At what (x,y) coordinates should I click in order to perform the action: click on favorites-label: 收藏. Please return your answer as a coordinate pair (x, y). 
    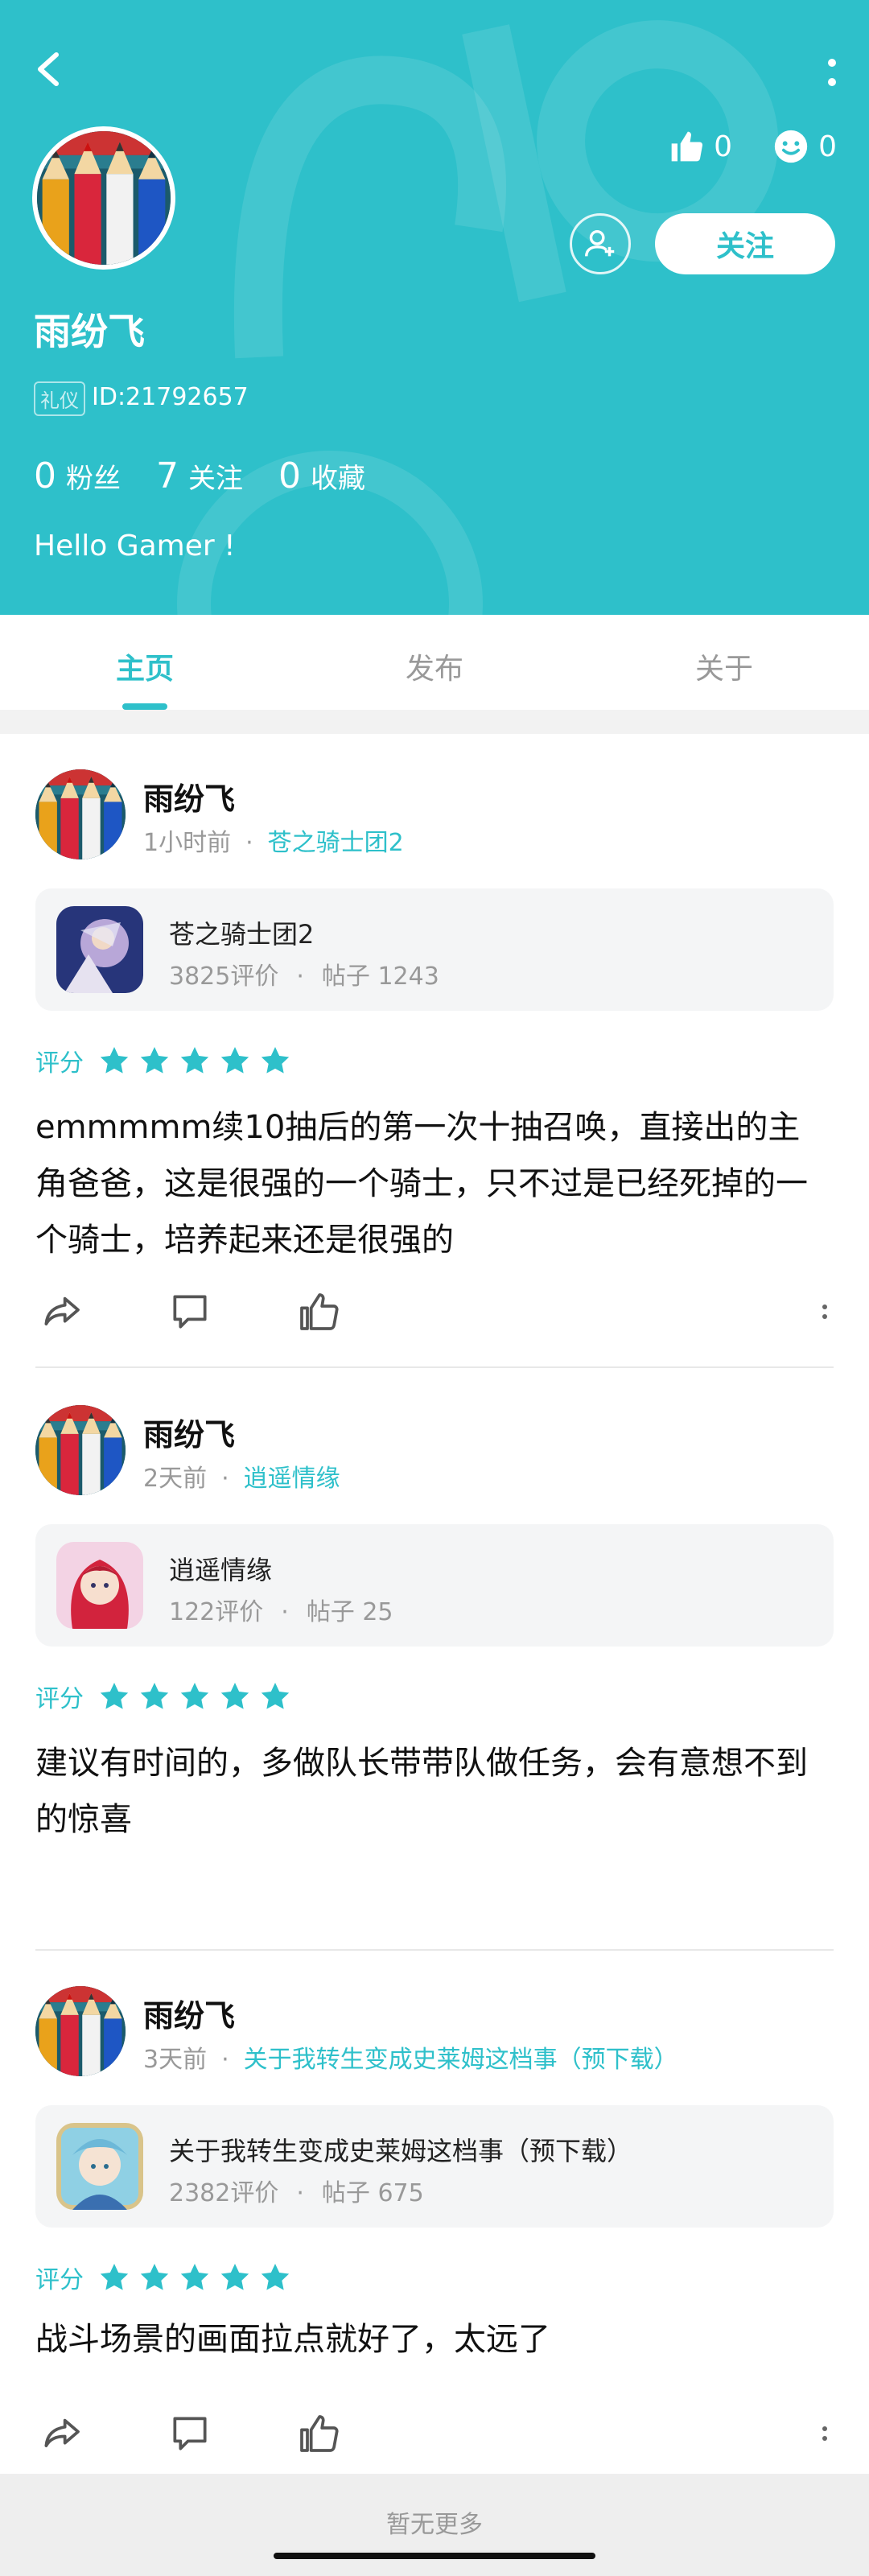
    Looking at the image, I should click on (338, 476).